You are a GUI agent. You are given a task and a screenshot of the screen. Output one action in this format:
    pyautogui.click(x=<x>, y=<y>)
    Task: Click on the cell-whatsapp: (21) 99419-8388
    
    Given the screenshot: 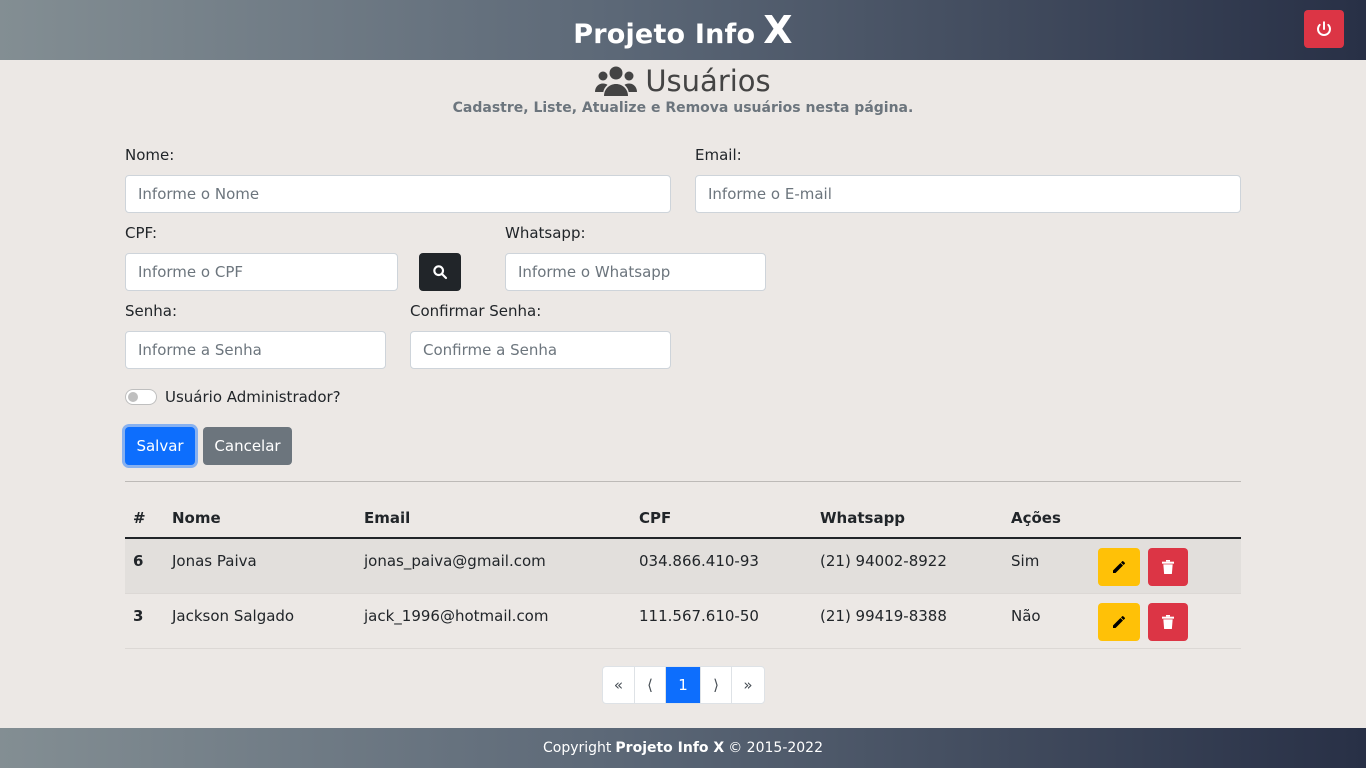 What is the action you would take?
    pyautogui.click(x=883, y=616)
    